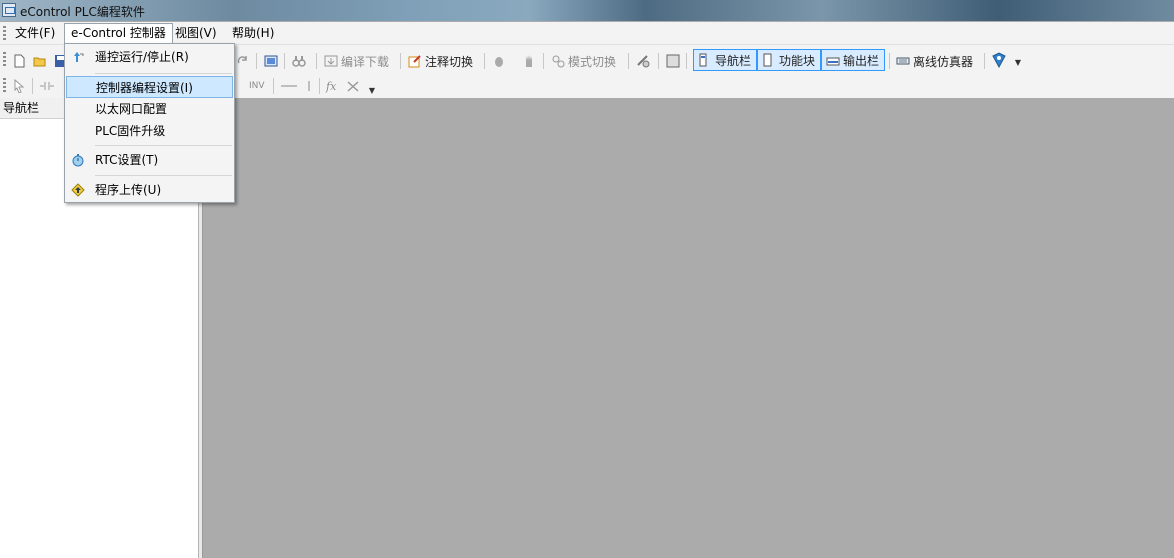  Describe the element at coordinates (587, 10) in the screenshot. I see `title-bar: eControl PLC编程软件` at that location.